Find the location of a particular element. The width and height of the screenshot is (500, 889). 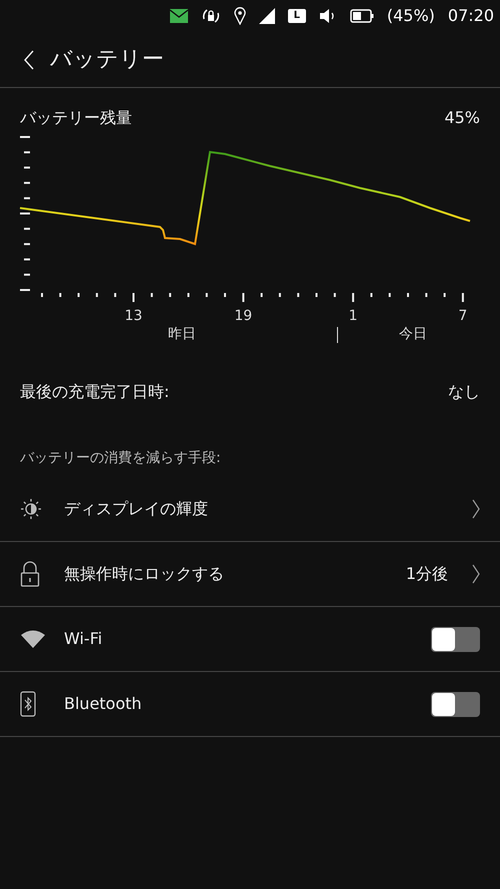

row-value: 1分後 is located at coordinates (427, 574).